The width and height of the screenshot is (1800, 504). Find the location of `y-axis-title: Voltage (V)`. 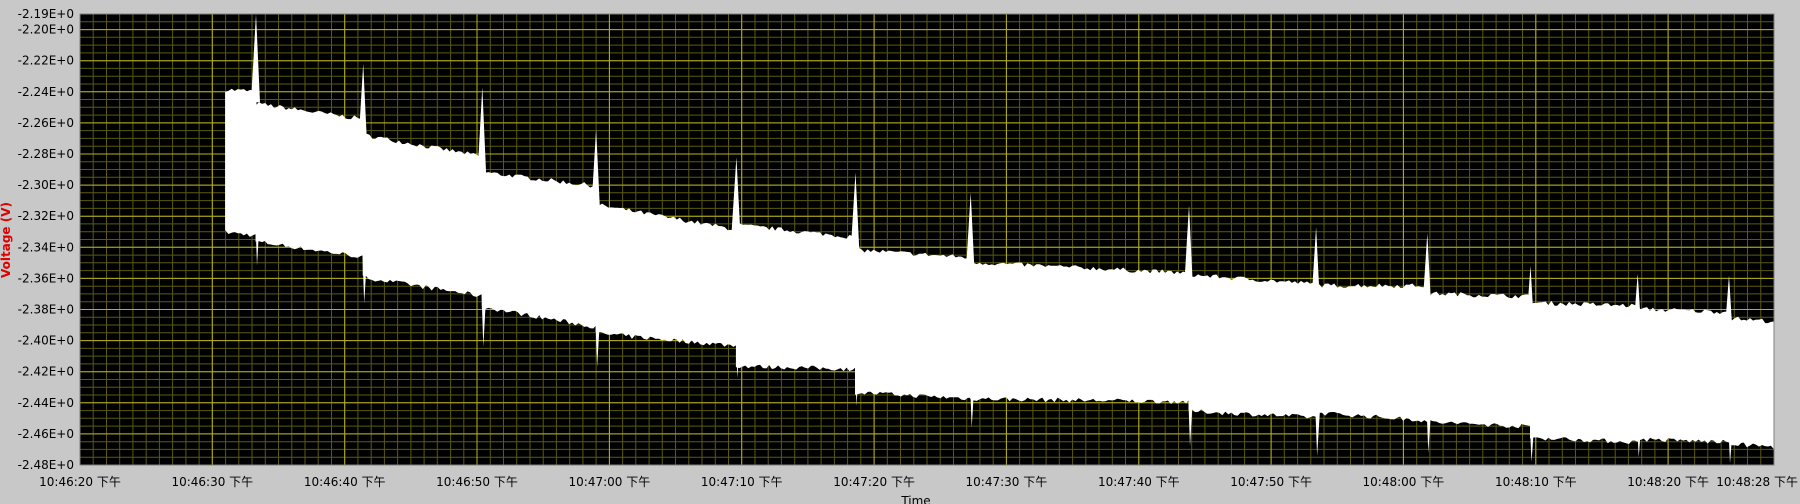

y-axis-title: Voltage (V) is located at coordinates (6, 240).